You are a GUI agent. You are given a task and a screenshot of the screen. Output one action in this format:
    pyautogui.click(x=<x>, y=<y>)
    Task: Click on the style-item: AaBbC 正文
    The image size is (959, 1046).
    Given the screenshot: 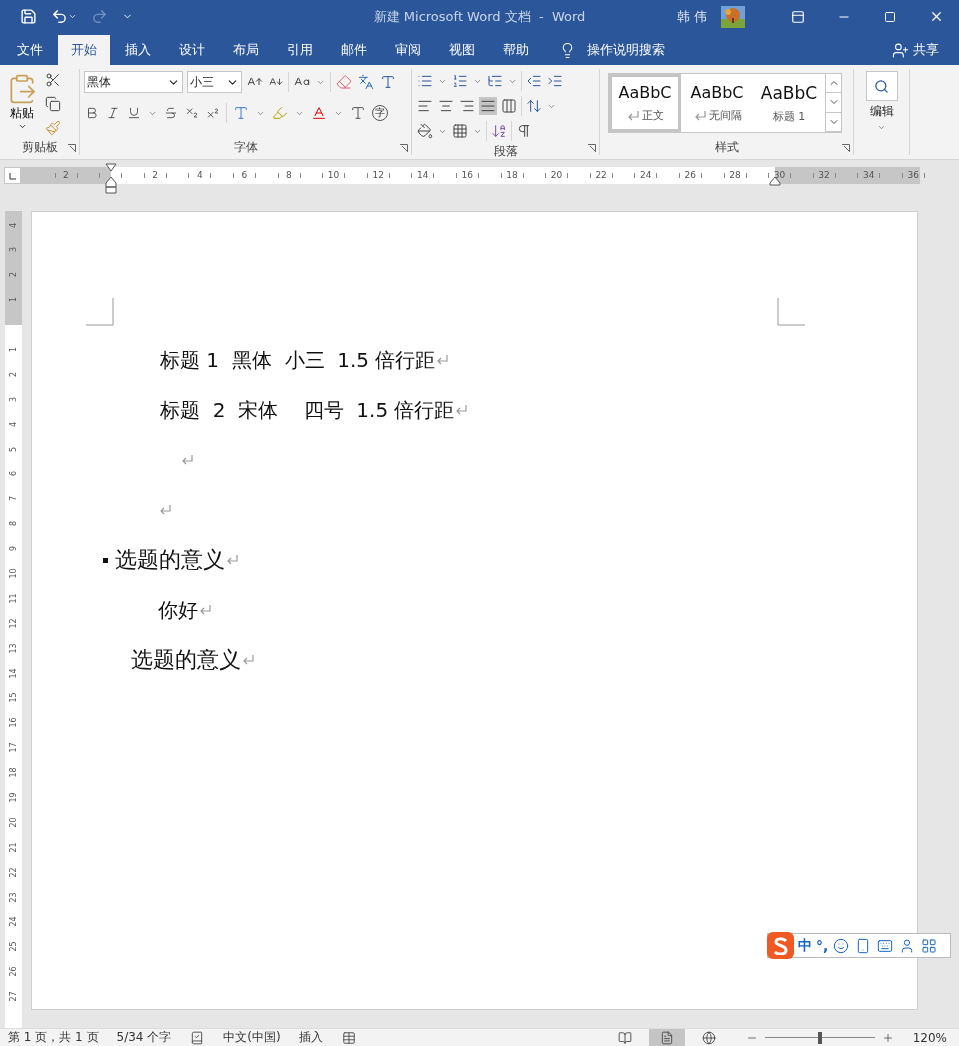 What is the action you would take?
    pyautogui.click(x=645, y=103)
    